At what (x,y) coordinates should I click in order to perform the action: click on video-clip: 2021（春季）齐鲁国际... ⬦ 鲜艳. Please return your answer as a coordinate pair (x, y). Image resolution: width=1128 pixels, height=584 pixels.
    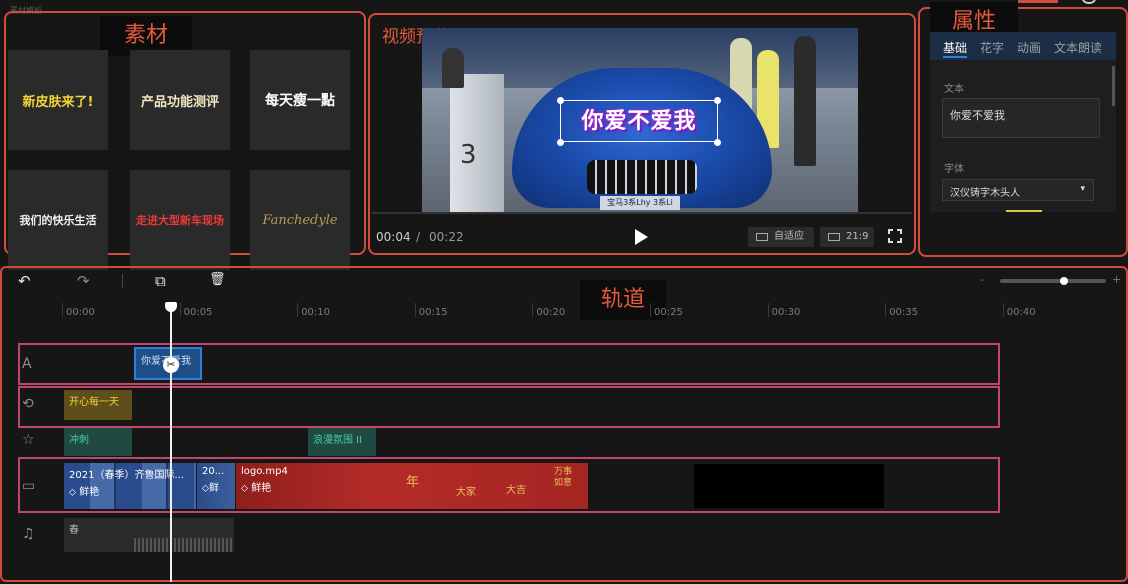
    Looking at the image, I should click on (130, 486).